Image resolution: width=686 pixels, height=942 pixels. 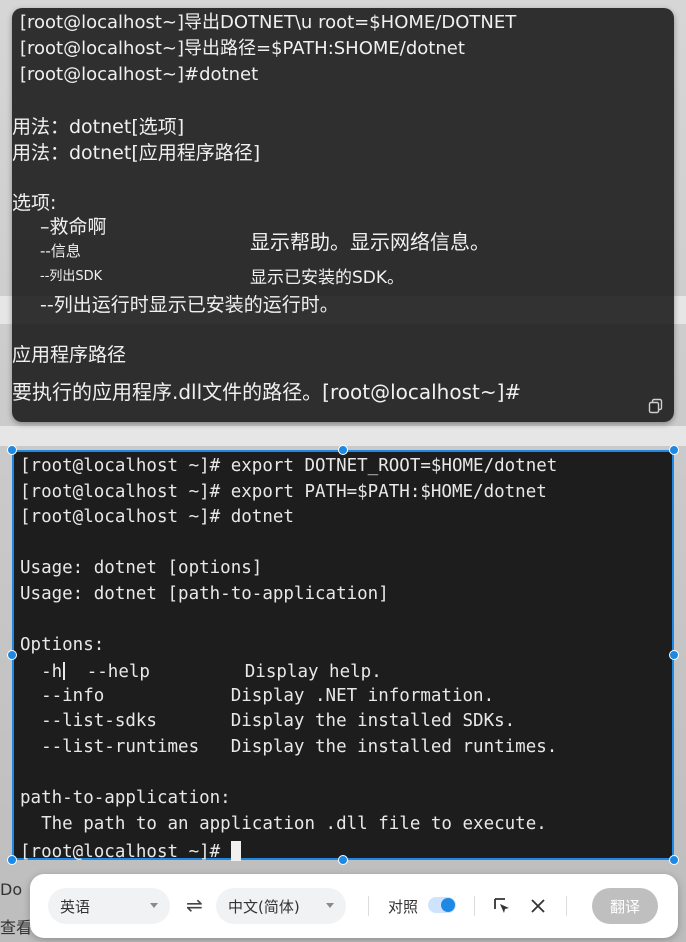 What do you see at coordinates (12, 655) in the screenshot?
I see `resize-handle-left` at bounding box center [12, 655].